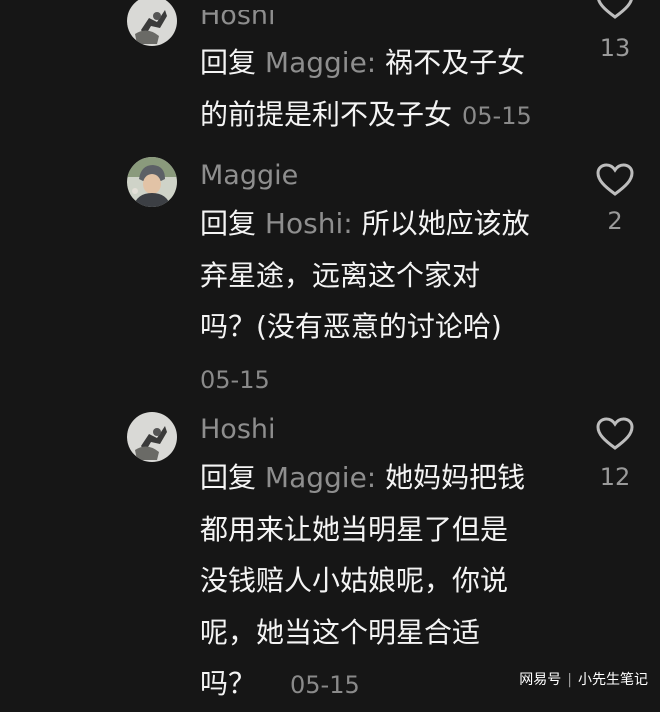 This screenshot has width=660, height=712. I want to click on like-count: 13, so click(615, 48).